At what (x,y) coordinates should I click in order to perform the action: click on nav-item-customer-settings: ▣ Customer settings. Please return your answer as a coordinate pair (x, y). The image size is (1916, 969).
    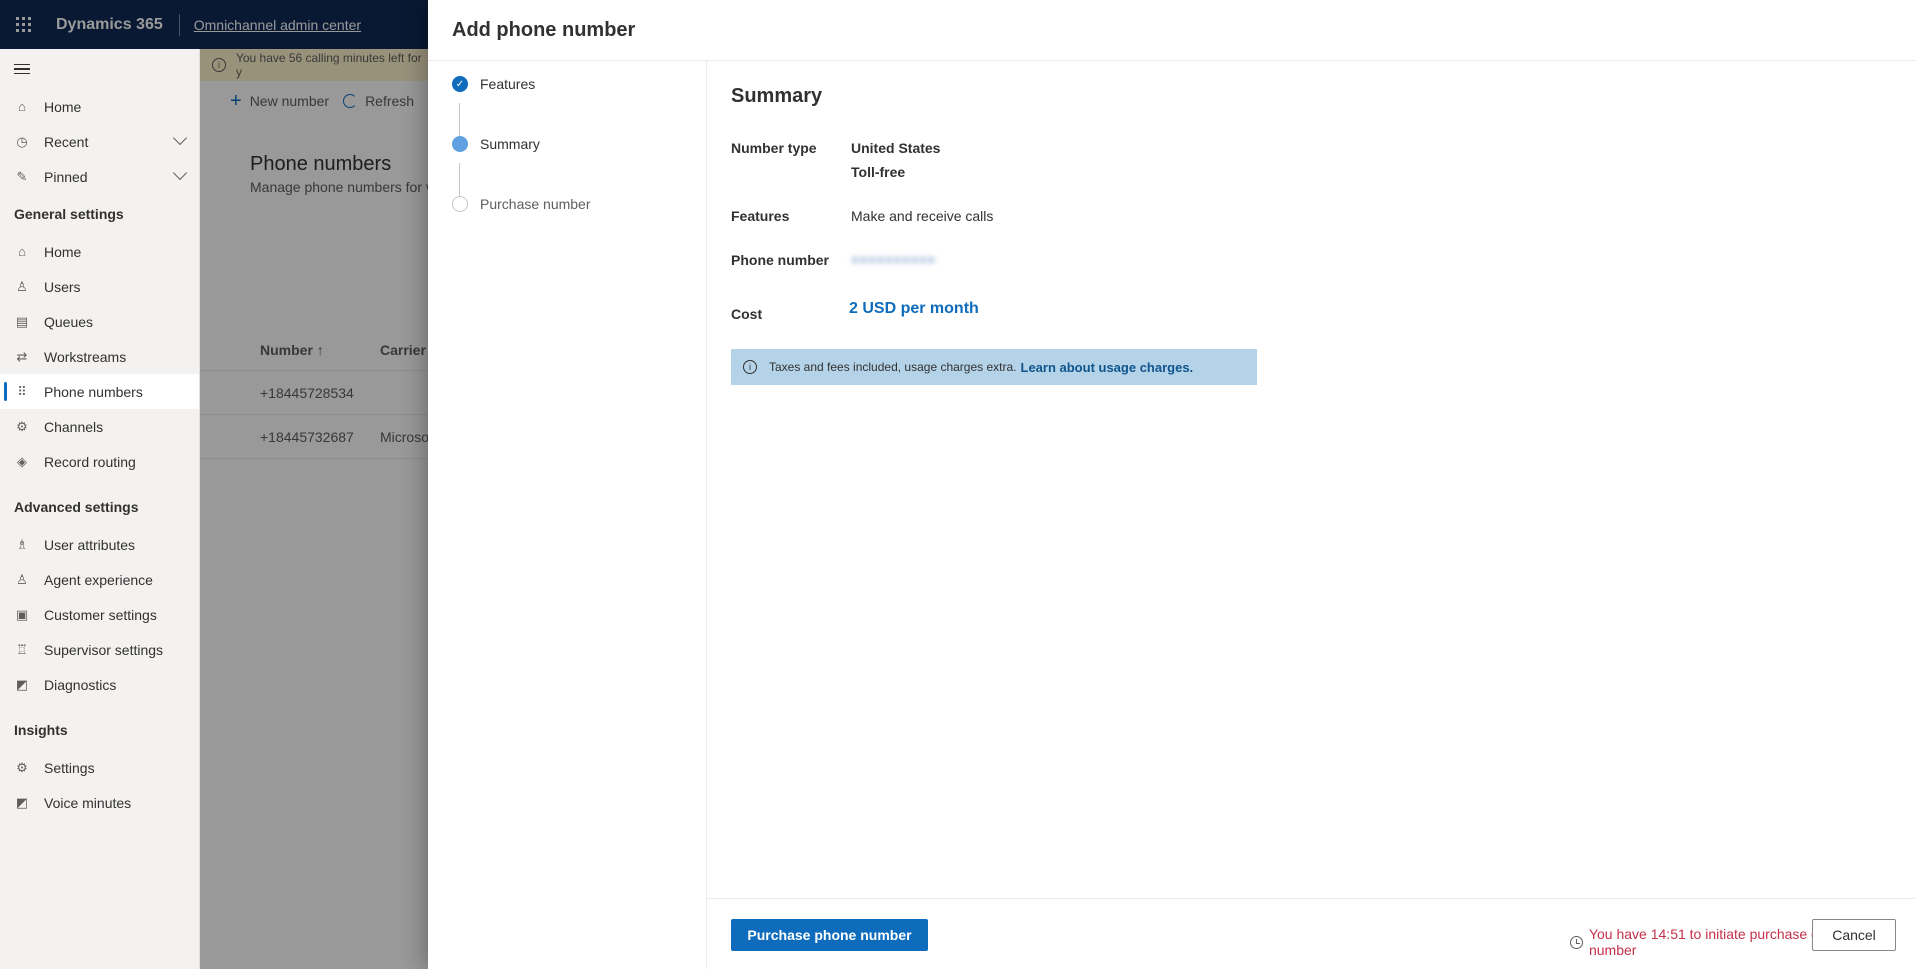
    Looking at the image, I should click on (99, 614).